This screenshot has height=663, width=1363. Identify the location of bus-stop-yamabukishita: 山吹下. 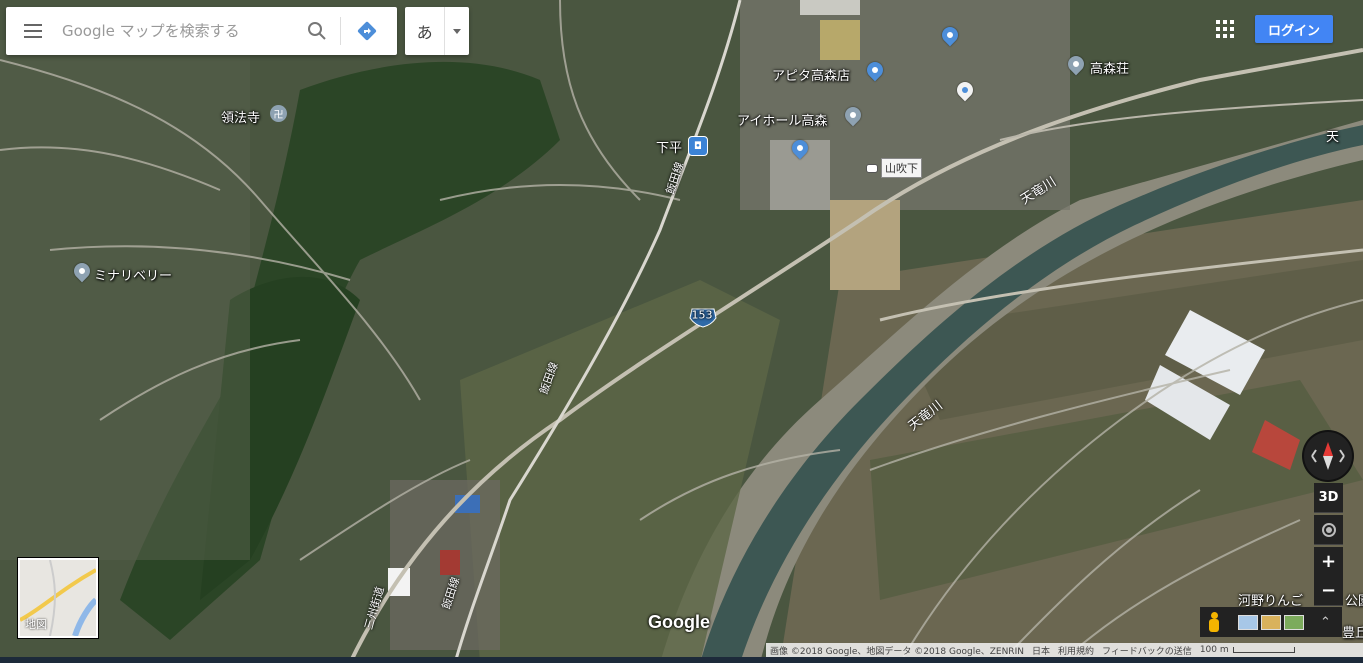
(894, 168).